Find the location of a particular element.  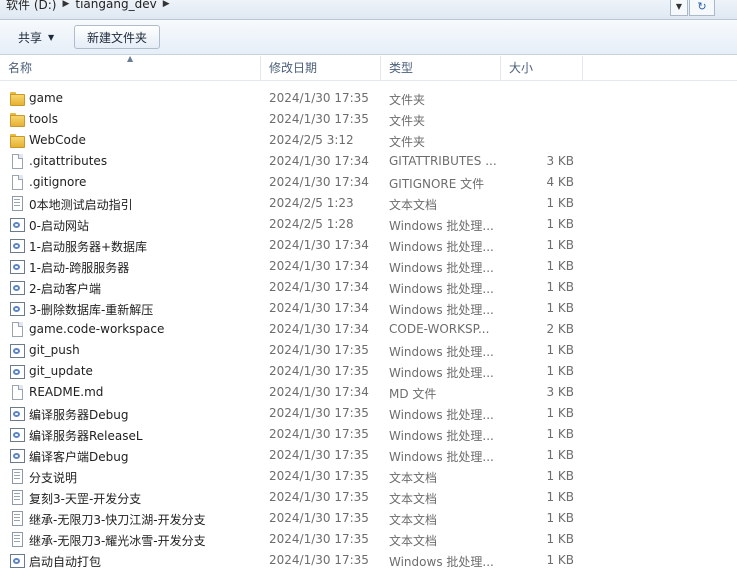

file-name: 继承-无限刀3-耀光冰雪-开发分支 is located at coordinates (117, 541).